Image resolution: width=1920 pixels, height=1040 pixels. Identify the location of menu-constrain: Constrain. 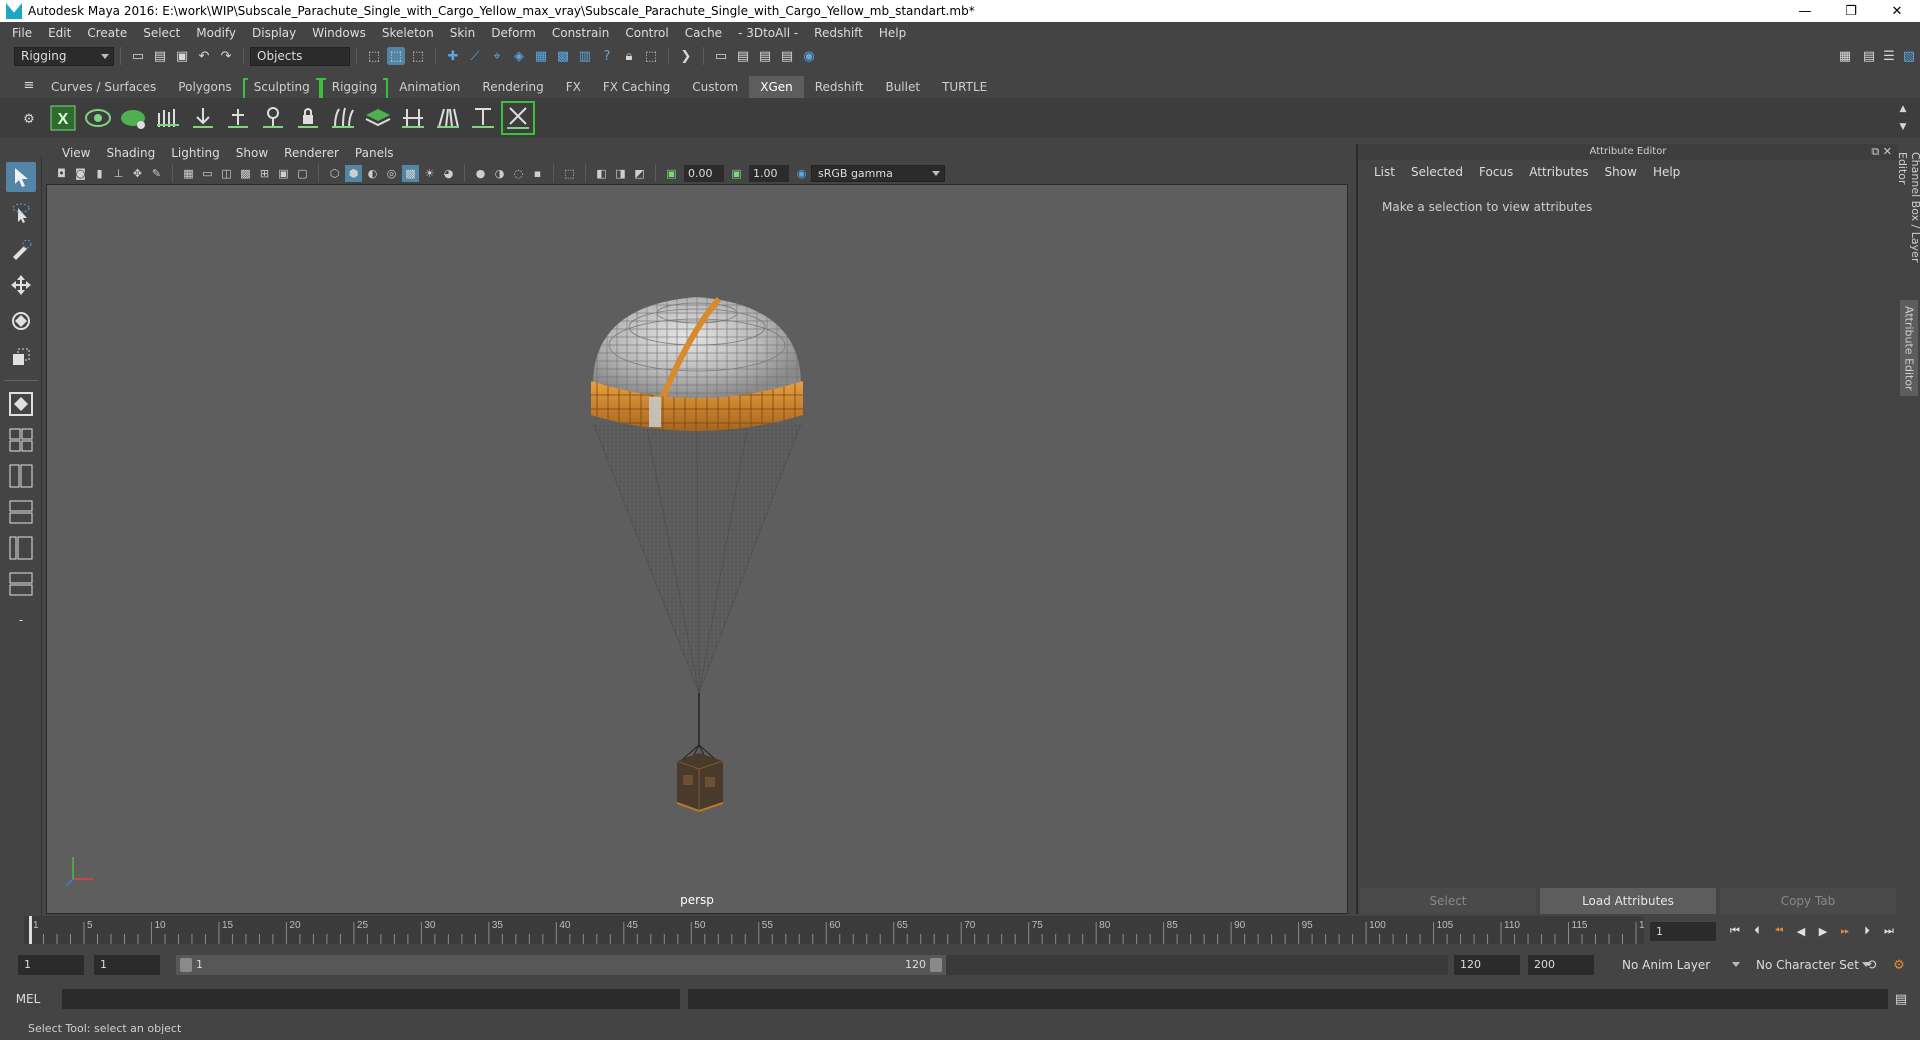
(581, 33).